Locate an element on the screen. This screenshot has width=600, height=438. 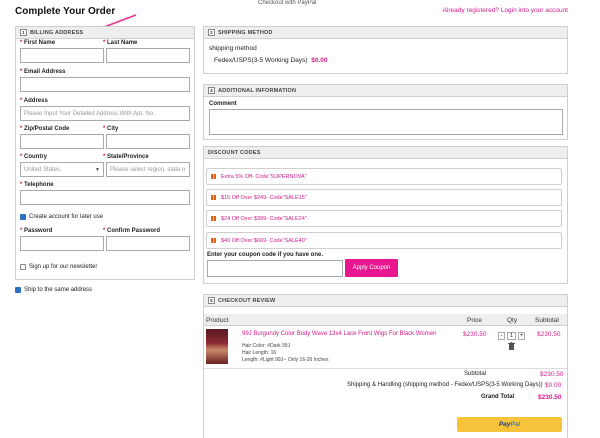
newsletter-label: Sign up for our newsletter is located at coordinates (63, 267).